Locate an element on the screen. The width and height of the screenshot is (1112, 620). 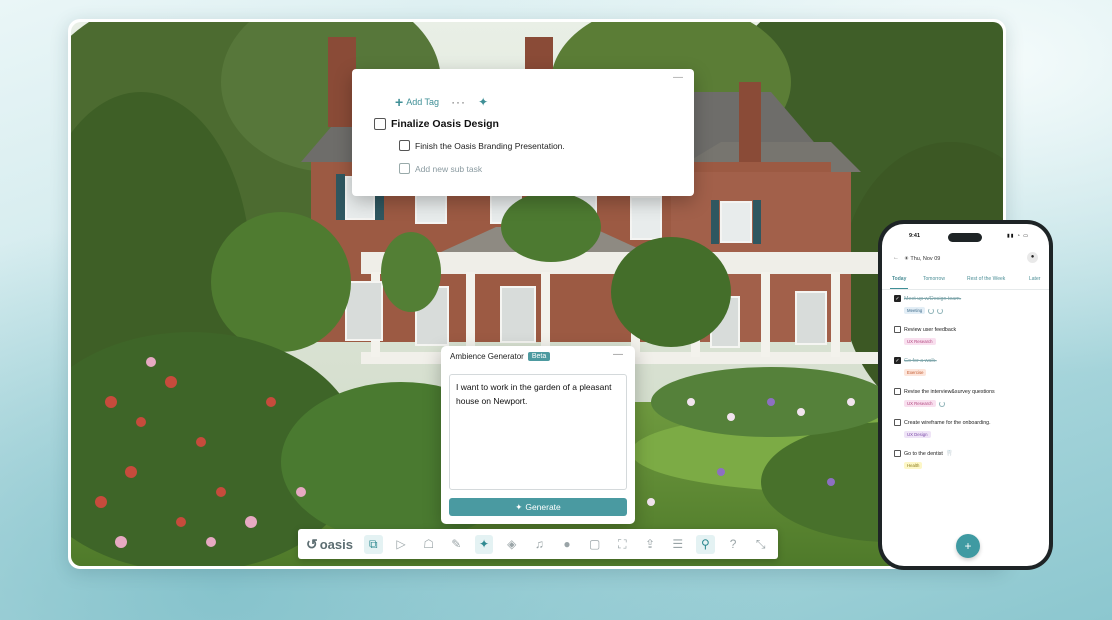
sync-icon is located at coordinates (931, 310).